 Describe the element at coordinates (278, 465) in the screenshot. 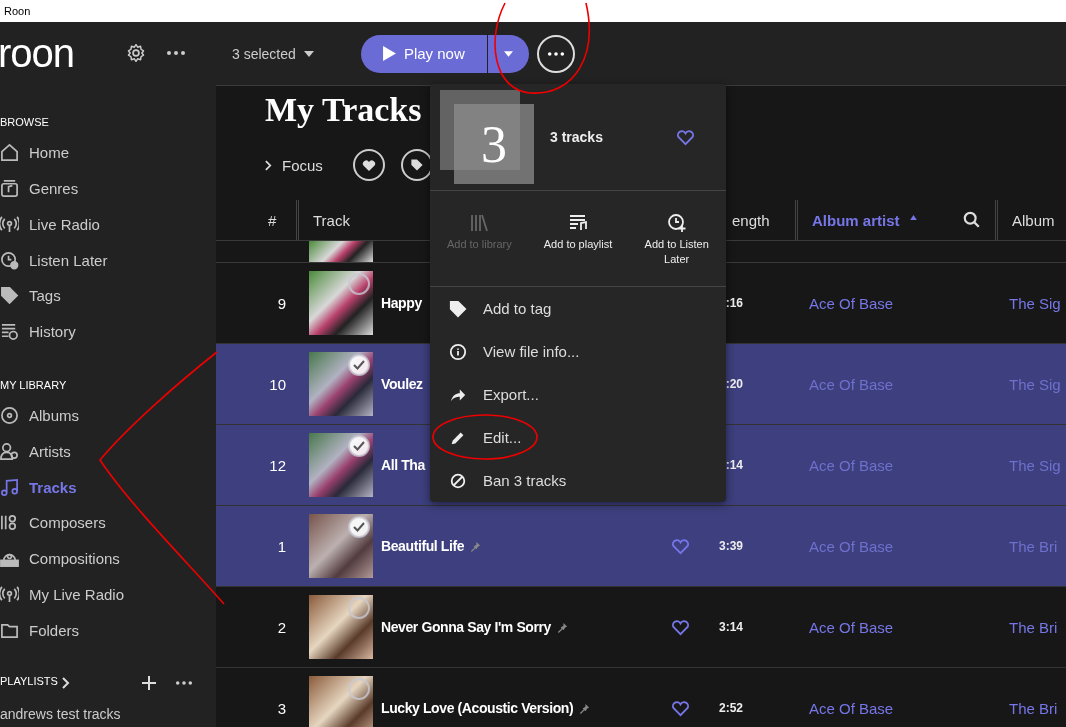

I see `track-number: 12` at that location.